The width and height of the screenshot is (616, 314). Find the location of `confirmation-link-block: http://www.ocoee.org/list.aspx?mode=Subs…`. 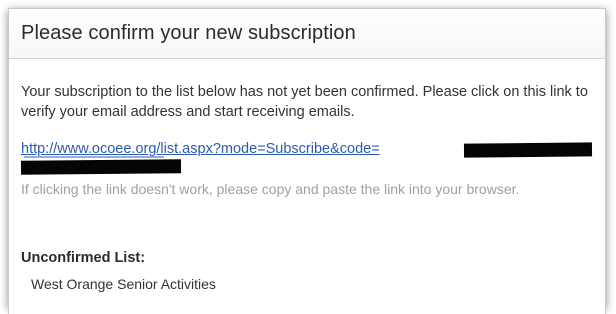

confirmation-link-block: http://www.ocoee.org/list.aspx?mode=Subs… is located at coordinates (306, 159).